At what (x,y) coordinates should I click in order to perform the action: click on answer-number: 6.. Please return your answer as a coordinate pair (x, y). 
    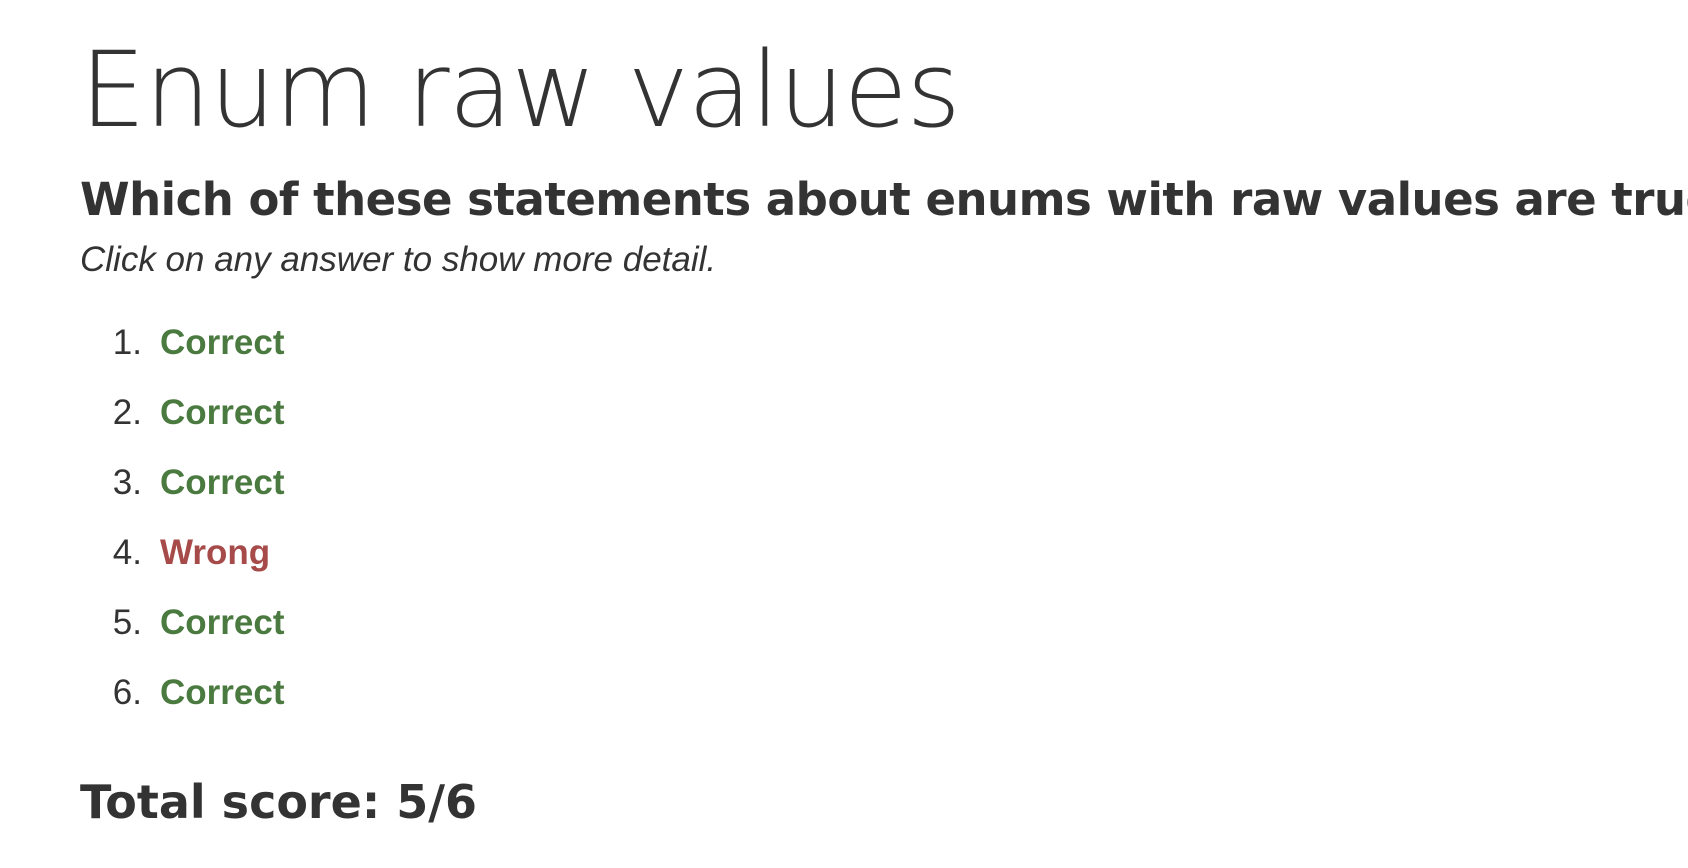
    Looking at the image, I should click on (127, 692).